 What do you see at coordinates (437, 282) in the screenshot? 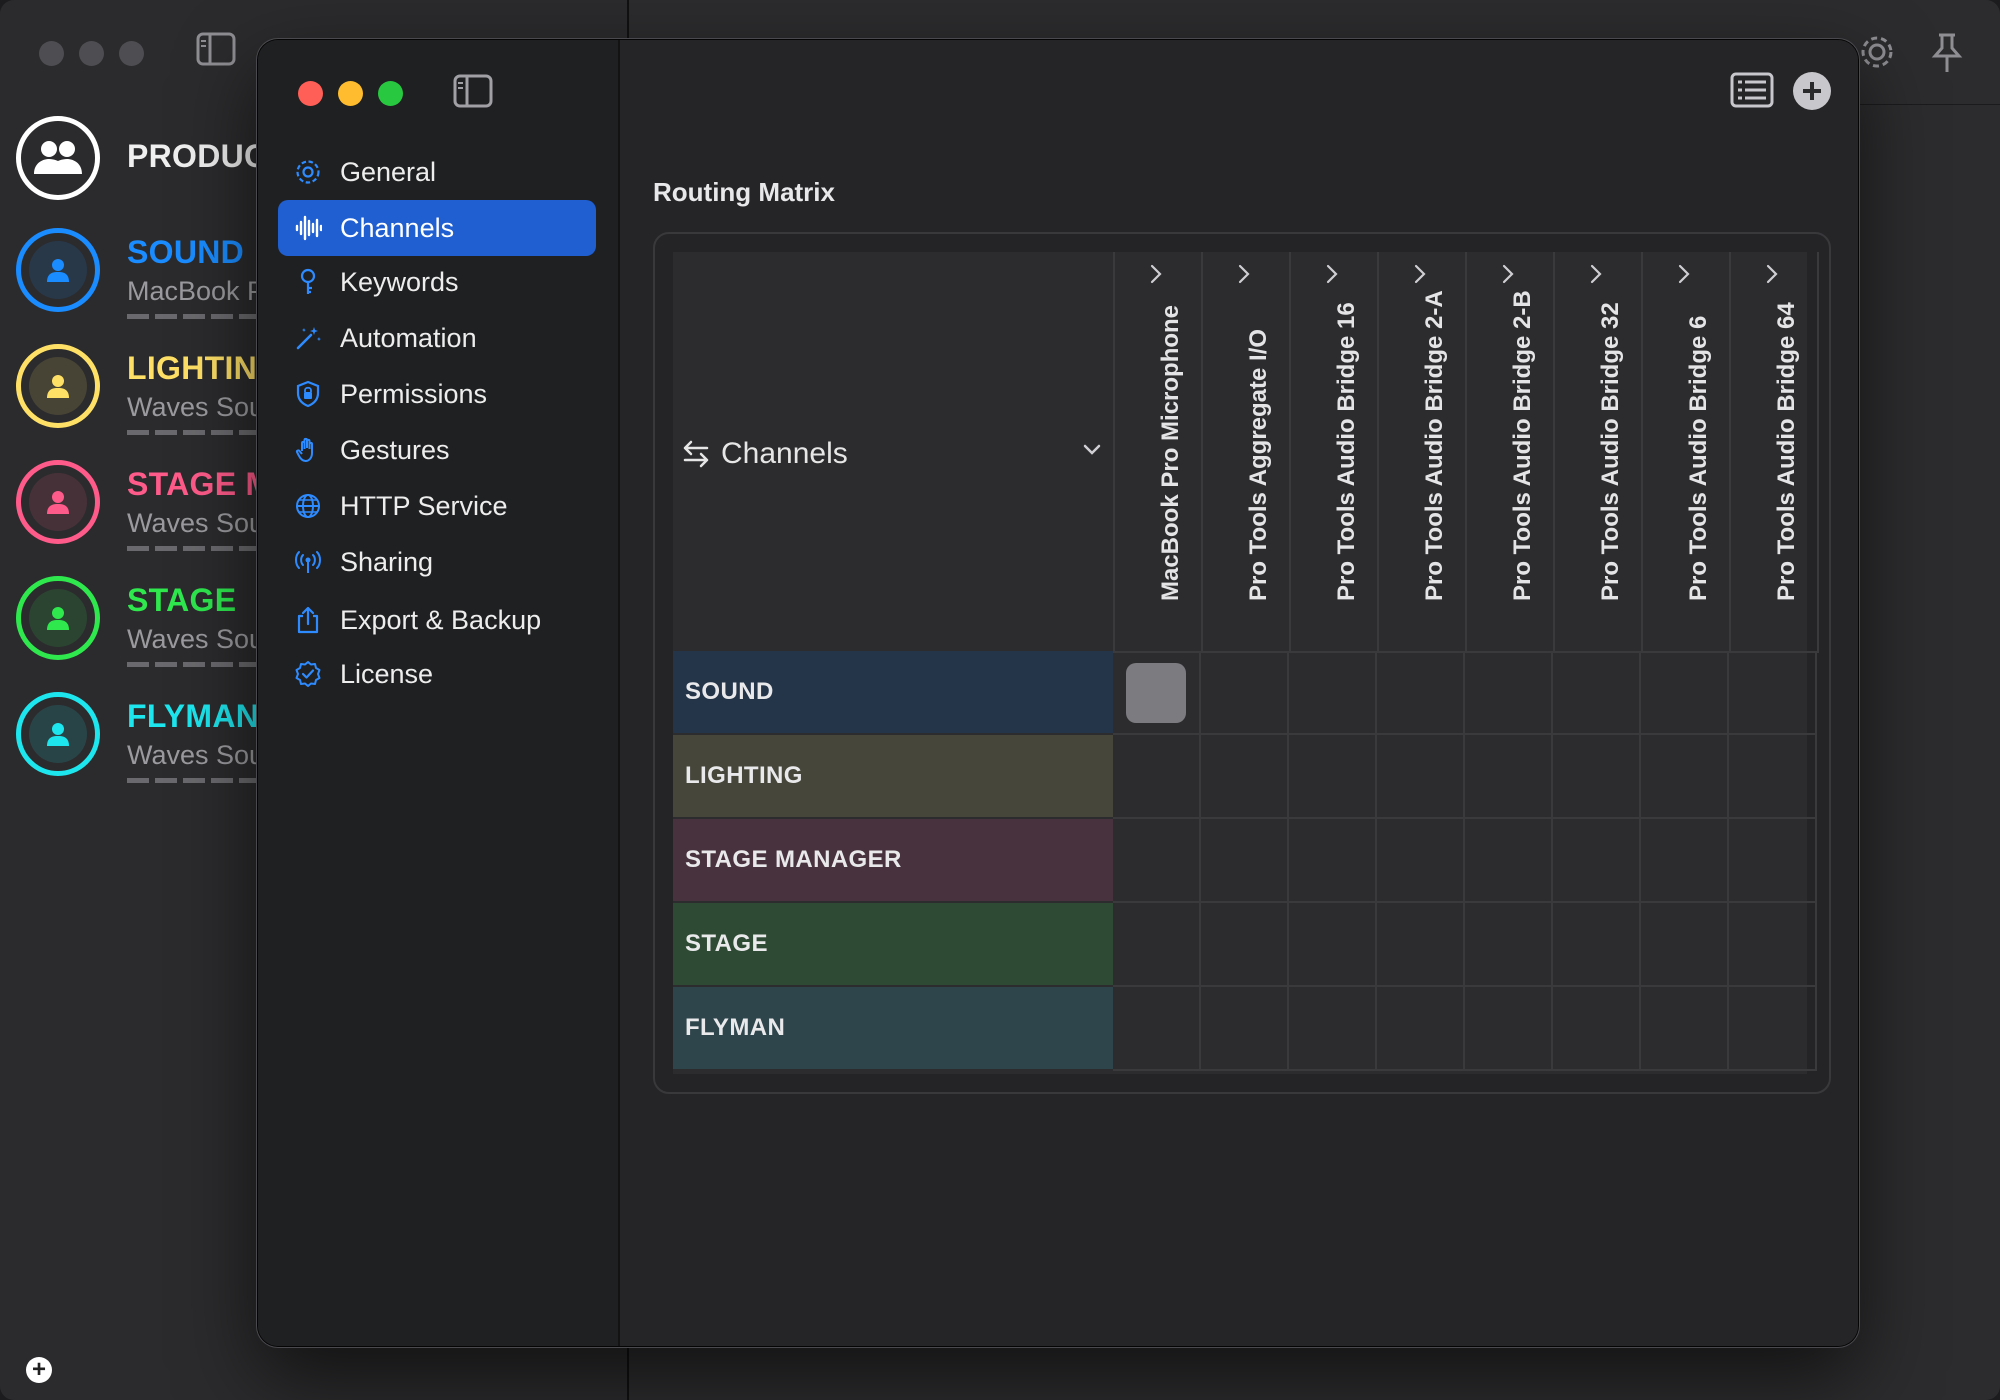
I see `nav-item-keywords: Keywords` at bounding box center [437, 282].